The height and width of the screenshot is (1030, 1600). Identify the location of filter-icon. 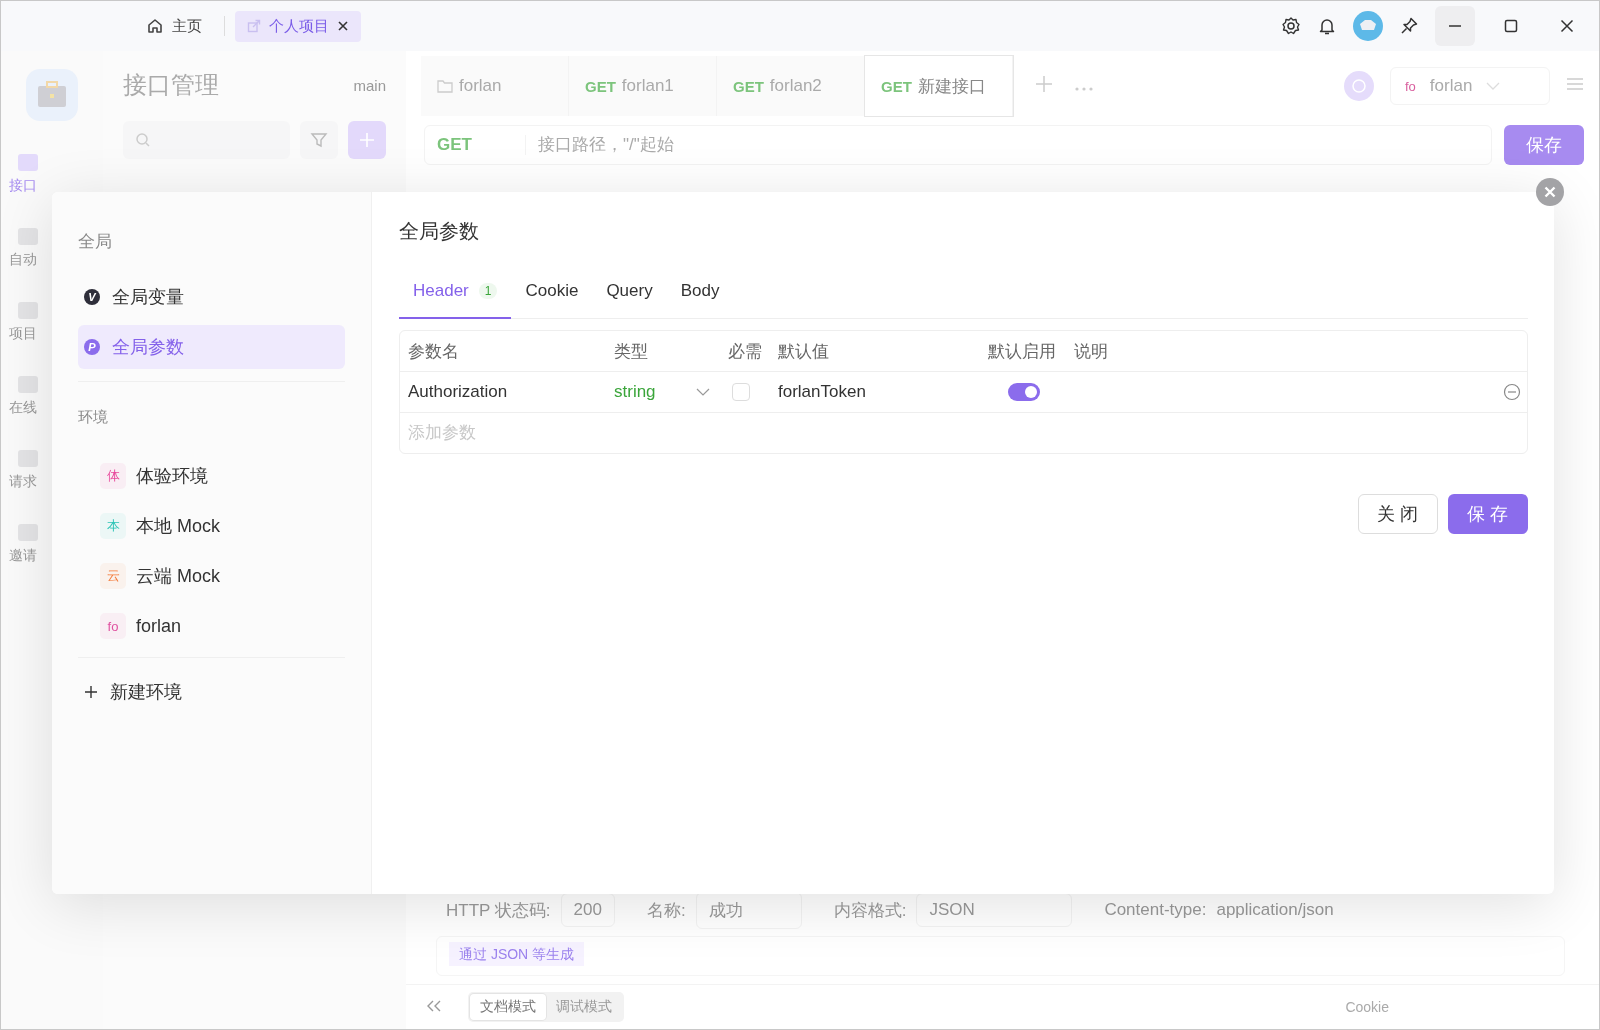
(319, 140).